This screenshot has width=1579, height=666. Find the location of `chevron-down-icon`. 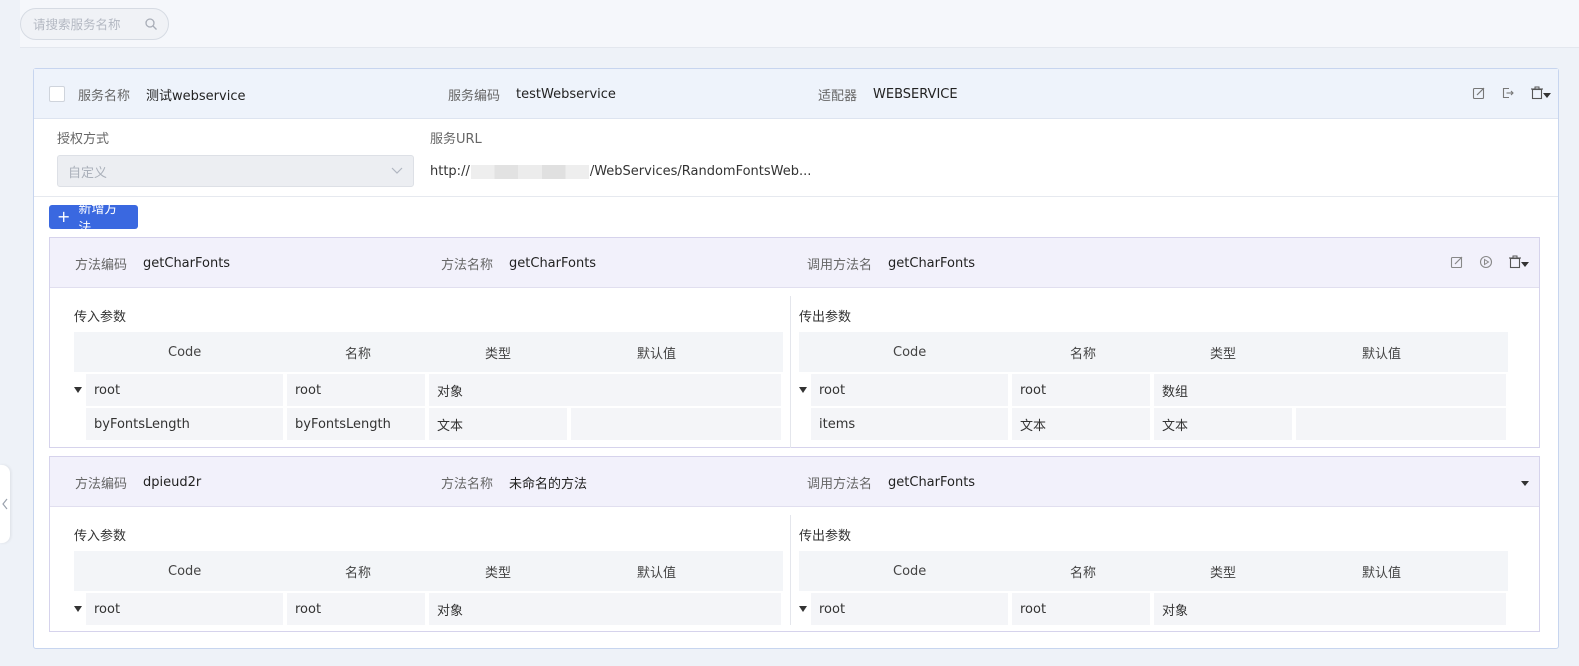

chevron-down-icon is located at coordinates (397, 171).